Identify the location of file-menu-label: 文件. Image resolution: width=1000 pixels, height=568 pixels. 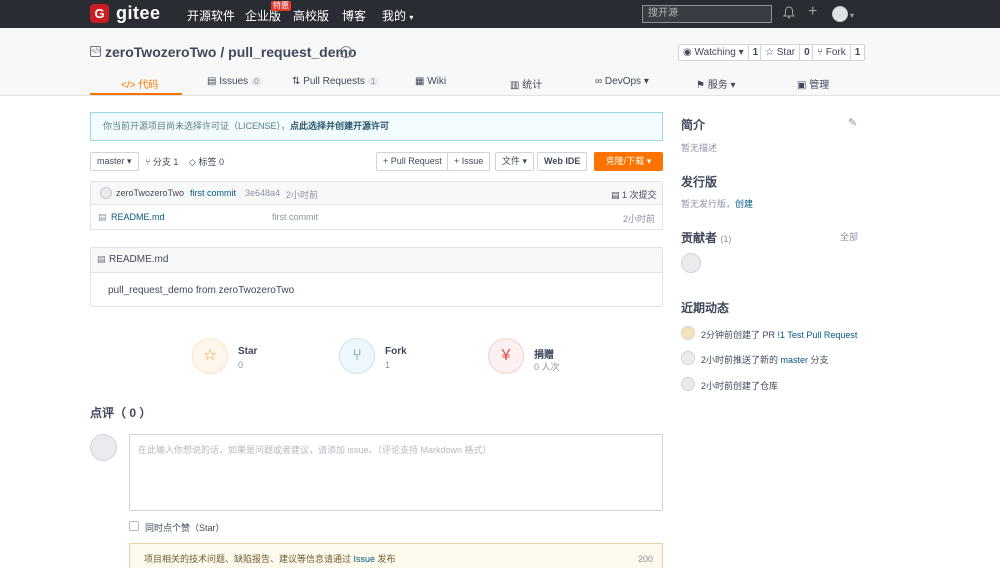
(511, 161).